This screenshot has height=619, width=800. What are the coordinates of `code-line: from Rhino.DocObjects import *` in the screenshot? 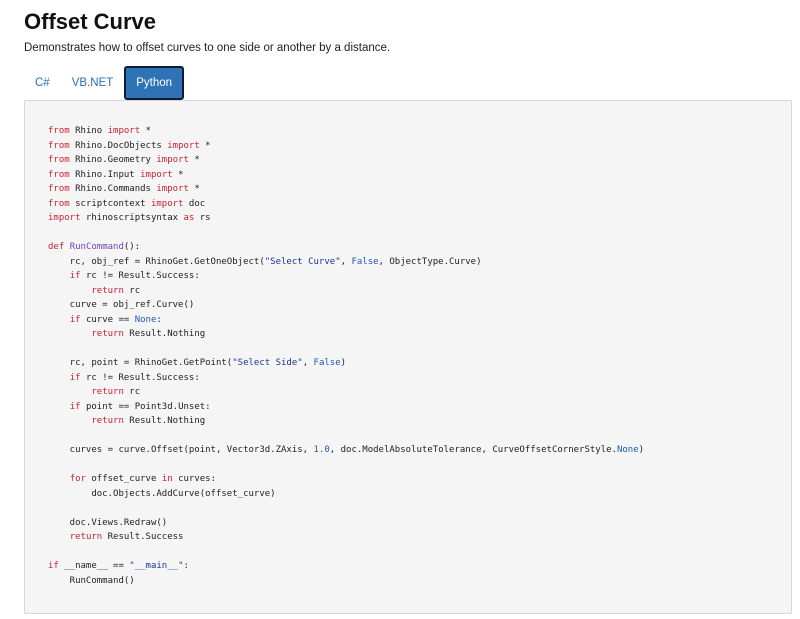 It's located at (346, 146).